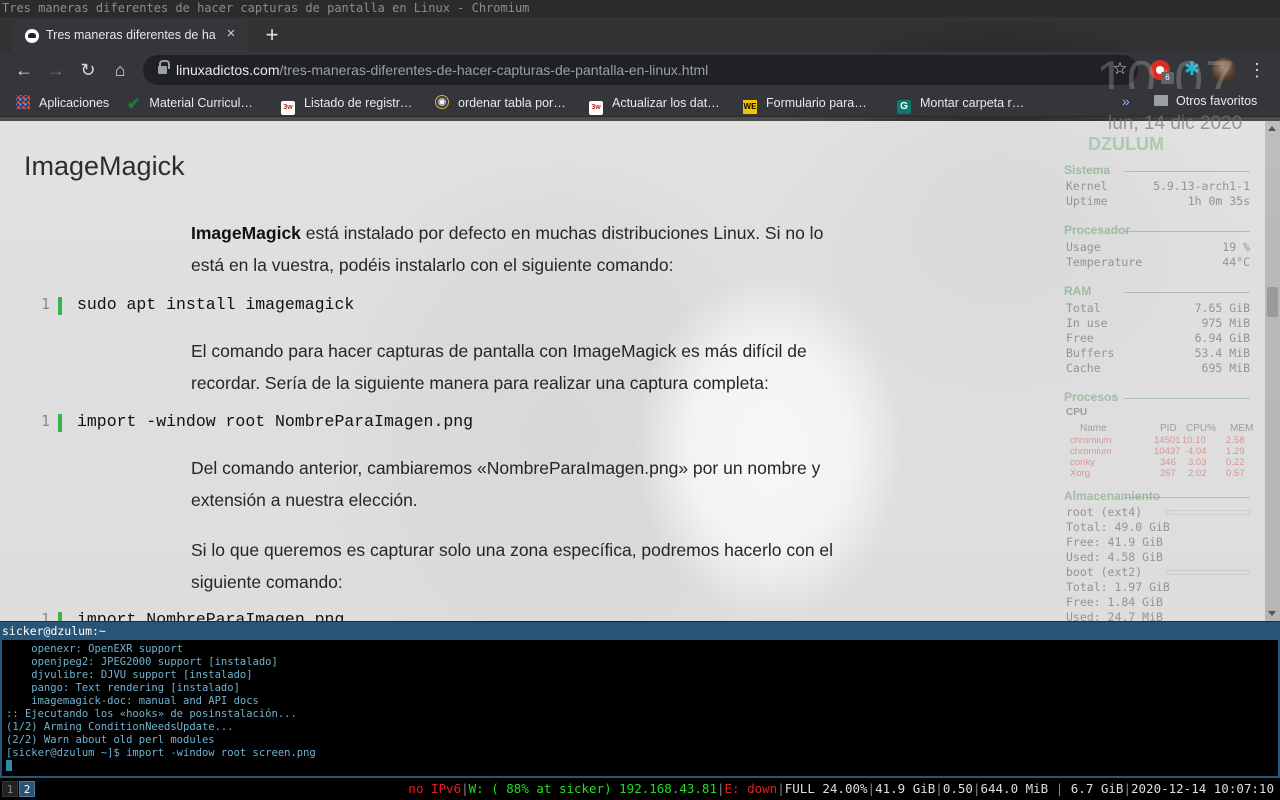 This screenshot has width=1280, height=800. I want to click on storage-root-bar, so click(1208, 512).